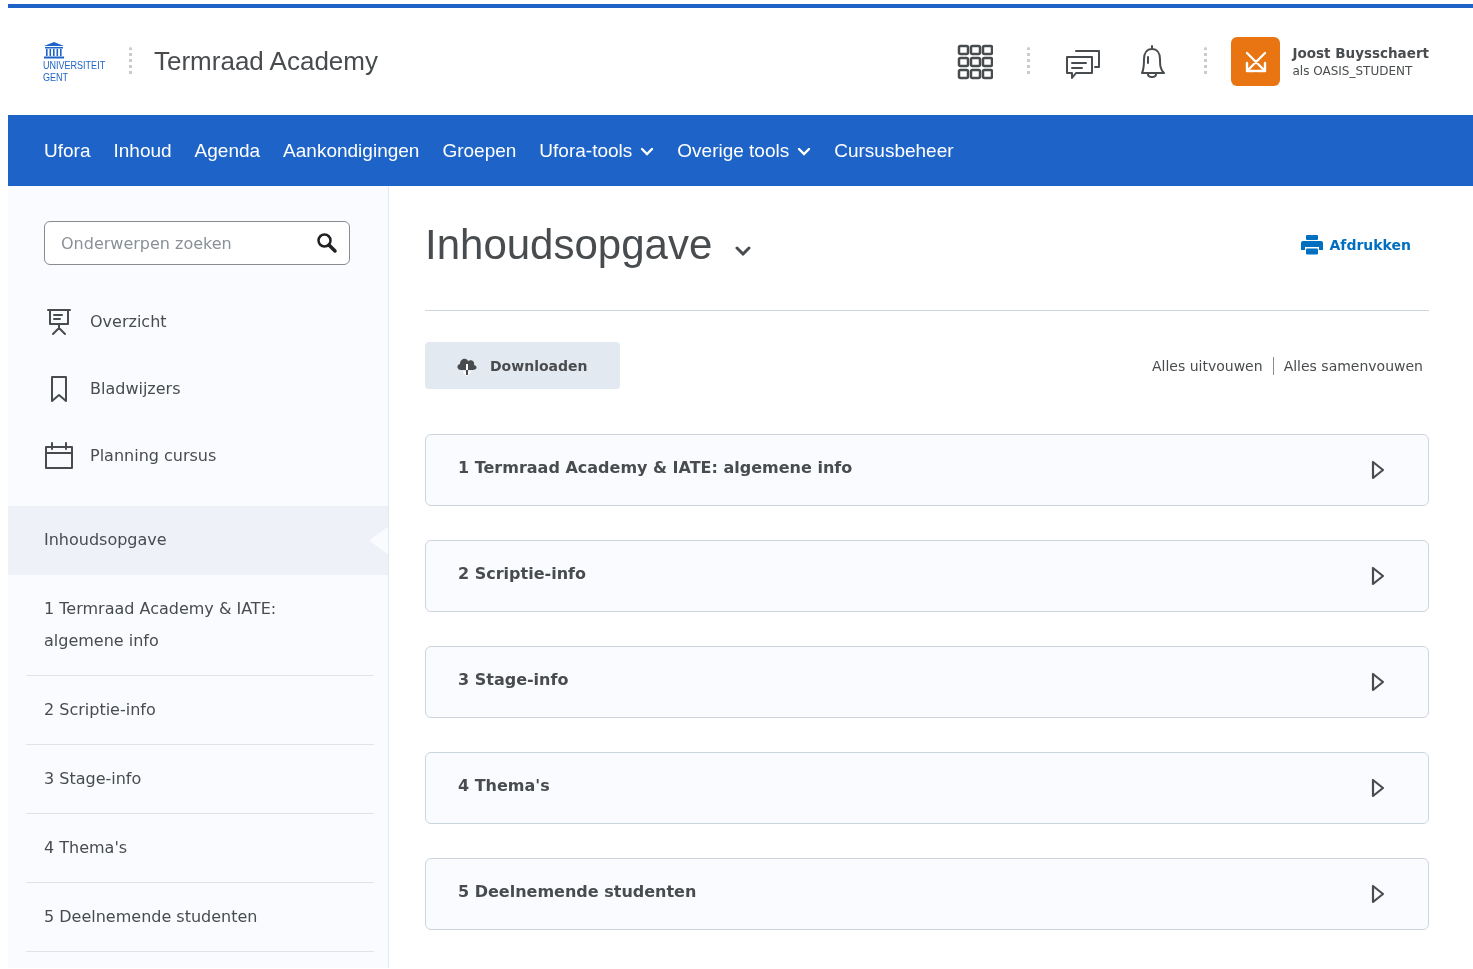 The width and height of the screenshot is (1473, 969). Describe the element at coordinates (74, 64) in the screenshot. I see `logo-text: UNIVERSITEIT` at that location.